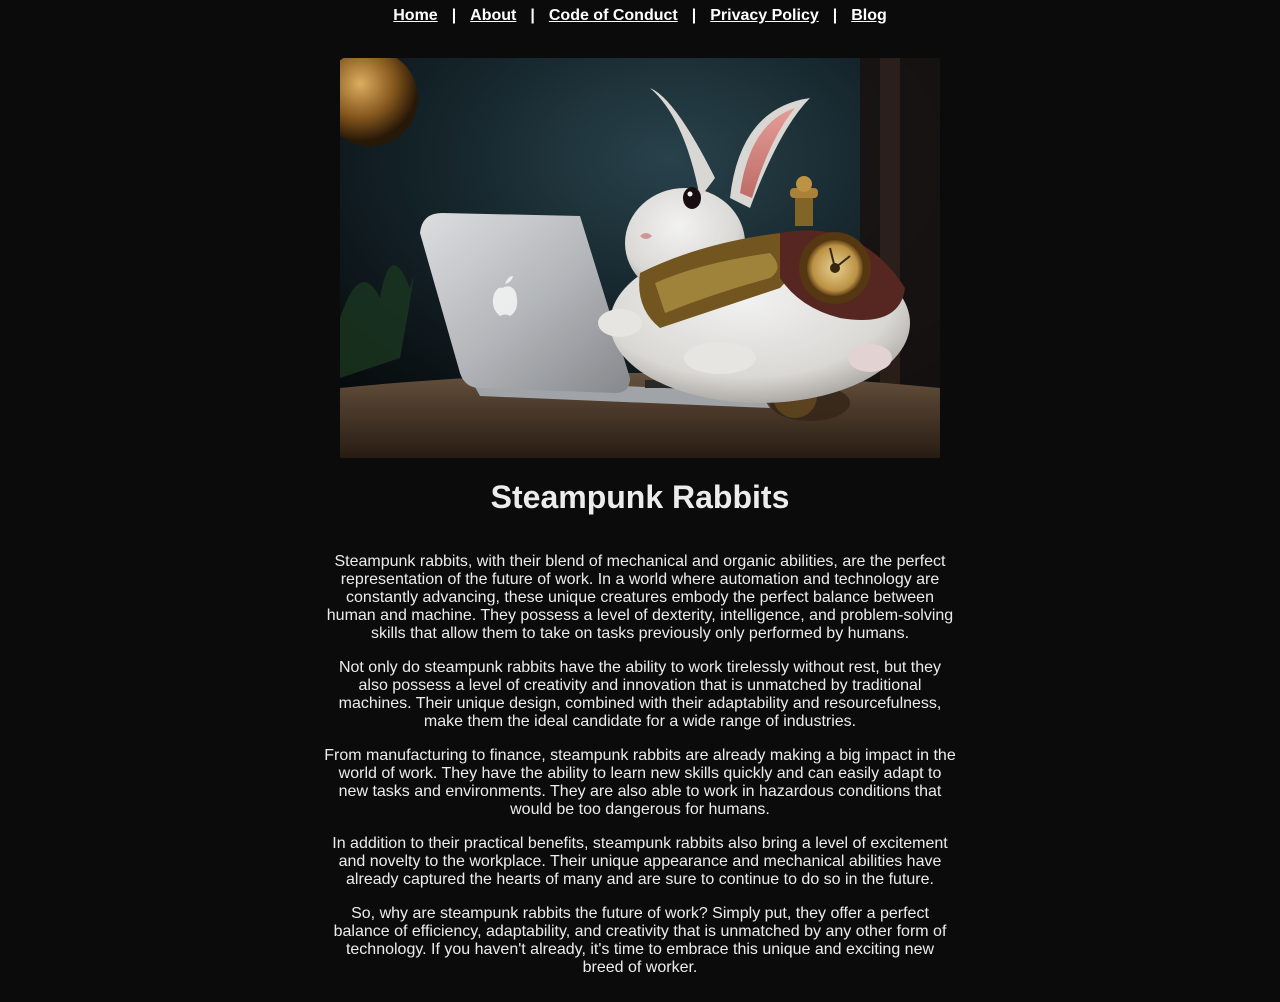 This screenshot has width=1280, height=1002. Describe the element at coordinates (415, 15) in the screenshot. I see `nav-link-home: Home` at that location.